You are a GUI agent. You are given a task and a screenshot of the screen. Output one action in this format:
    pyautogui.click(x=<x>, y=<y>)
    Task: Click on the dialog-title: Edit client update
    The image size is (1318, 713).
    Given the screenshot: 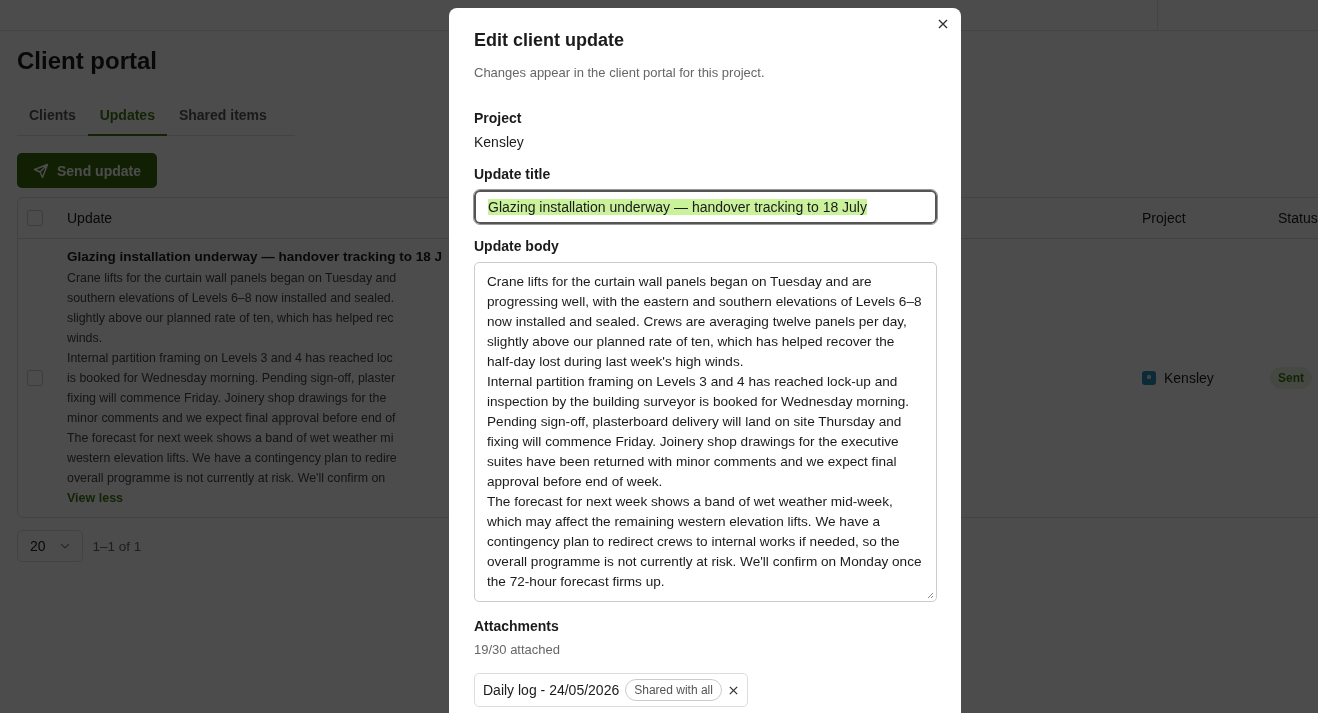 What is the action you would take?
    pyautogui.click(x=549, y=40)
    